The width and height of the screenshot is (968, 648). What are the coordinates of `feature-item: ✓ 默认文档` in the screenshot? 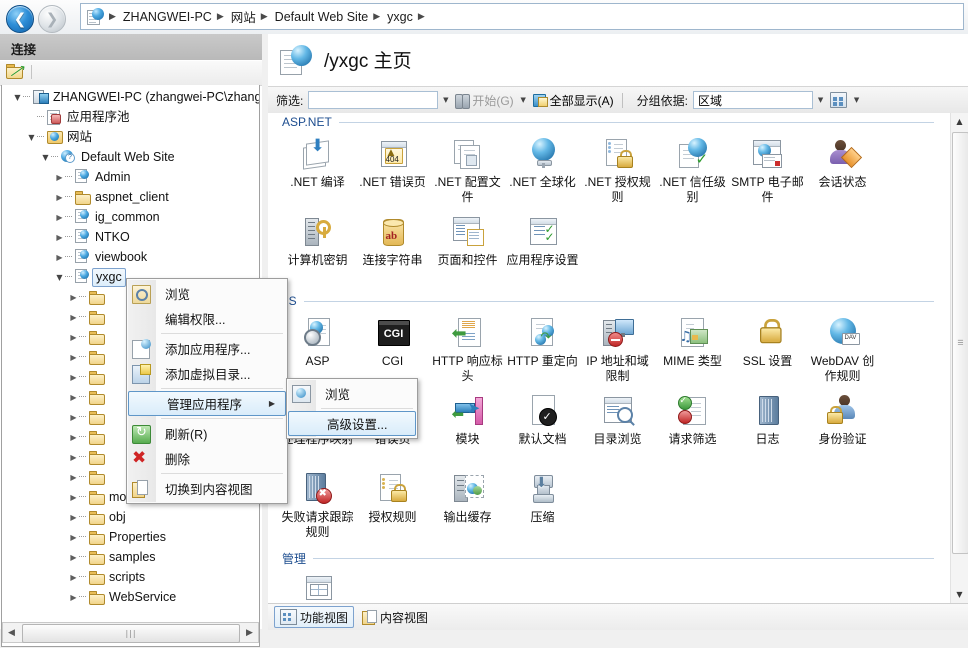 It's located at (542, 429).